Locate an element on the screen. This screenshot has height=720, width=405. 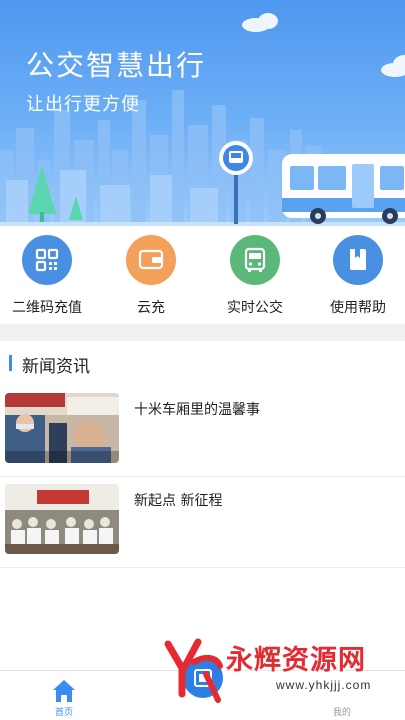
qr-recharge-label: 二维码充值 is located at coordinates (47, 308).